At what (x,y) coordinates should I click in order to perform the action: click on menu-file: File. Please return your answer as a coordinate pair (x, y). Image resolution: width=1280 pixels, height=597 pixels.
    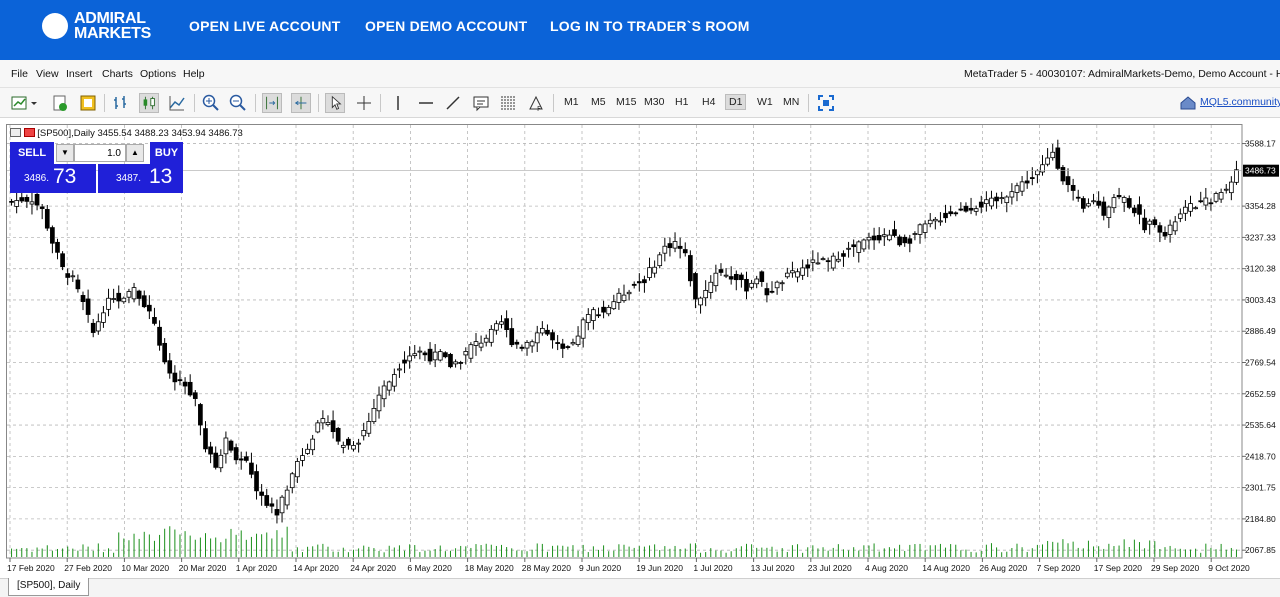
    Looking at the image, I should click on (19, 74).